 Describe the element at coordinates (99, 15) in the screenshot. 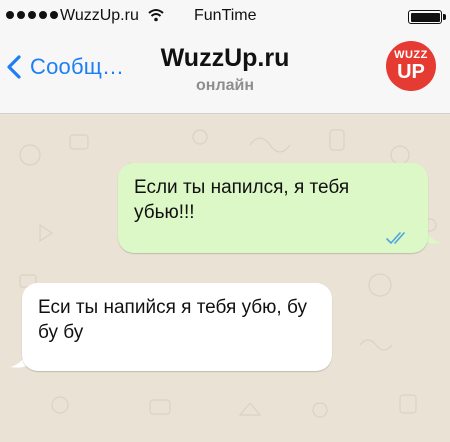

I see `carrier-name: WuzzUp.ru` at that location.